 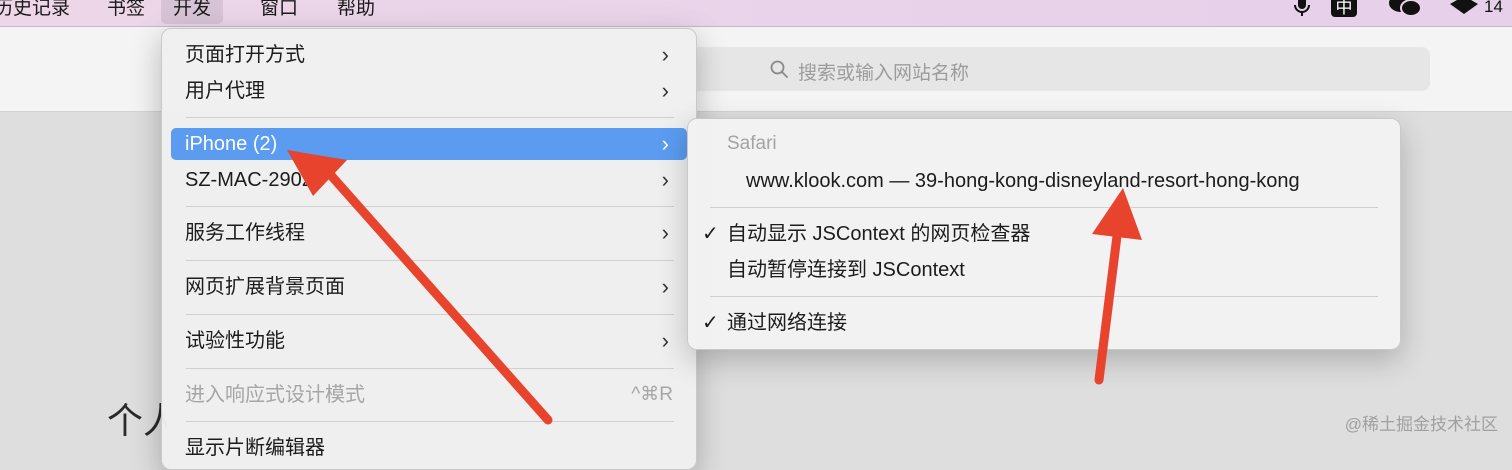 What do you see at coordinates (879, 234) in the screenshot?
I see `submenu-option-label: 自动显示 JSContext 的网页检查器` at bounding box center [879, 234].